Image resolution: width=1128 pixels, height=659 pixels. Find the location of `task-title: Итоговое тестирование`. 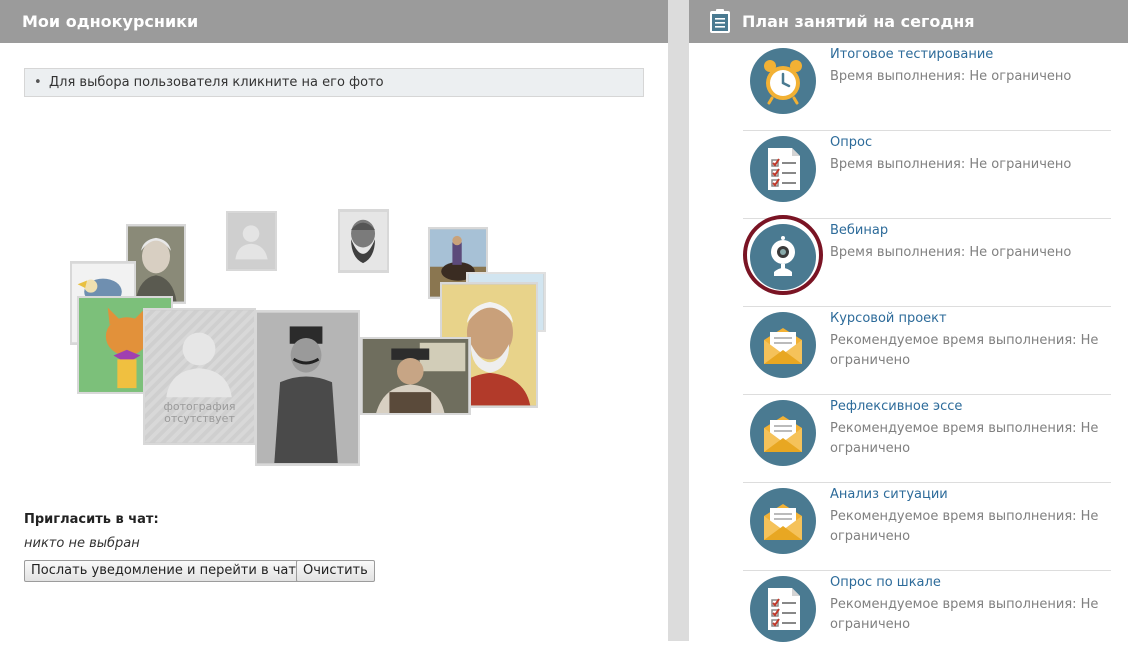

task-title: Итоговое тестирование is located at coordinates (911, 54).